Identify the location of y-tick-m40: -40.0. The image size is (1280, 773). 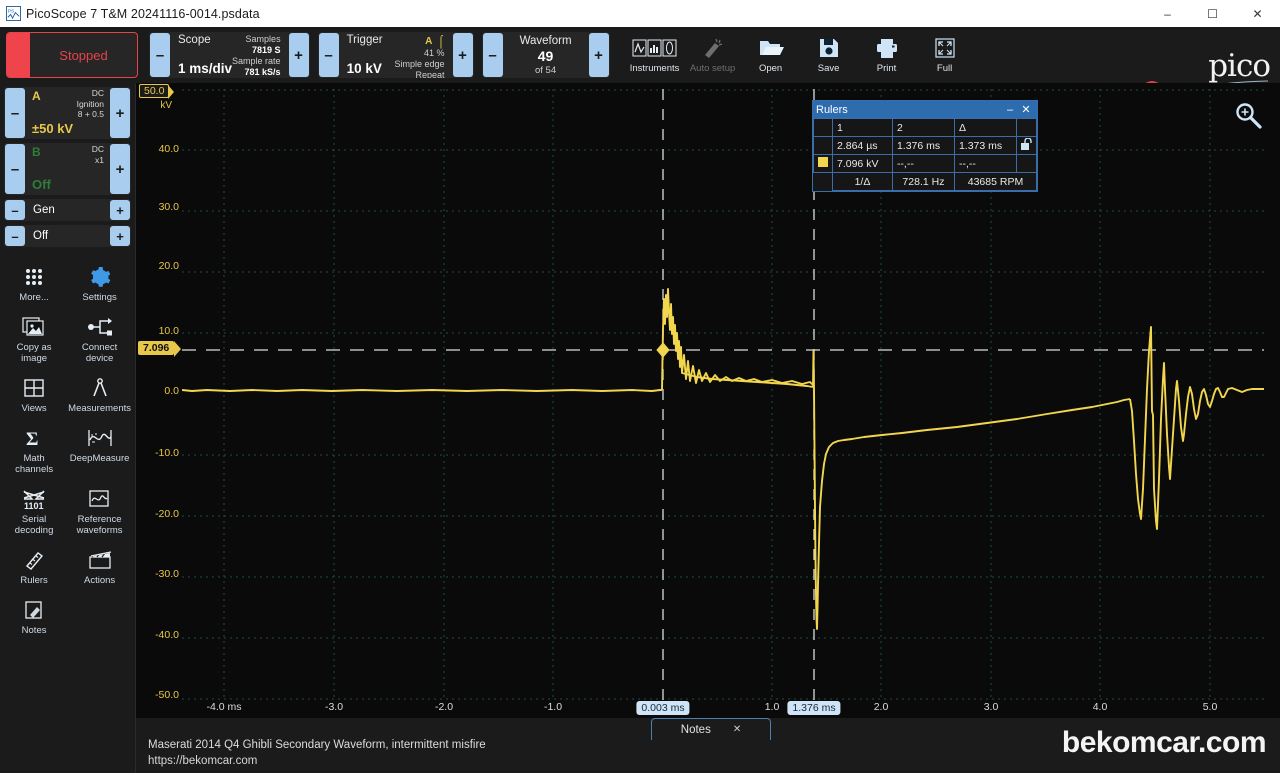
(167, 635).